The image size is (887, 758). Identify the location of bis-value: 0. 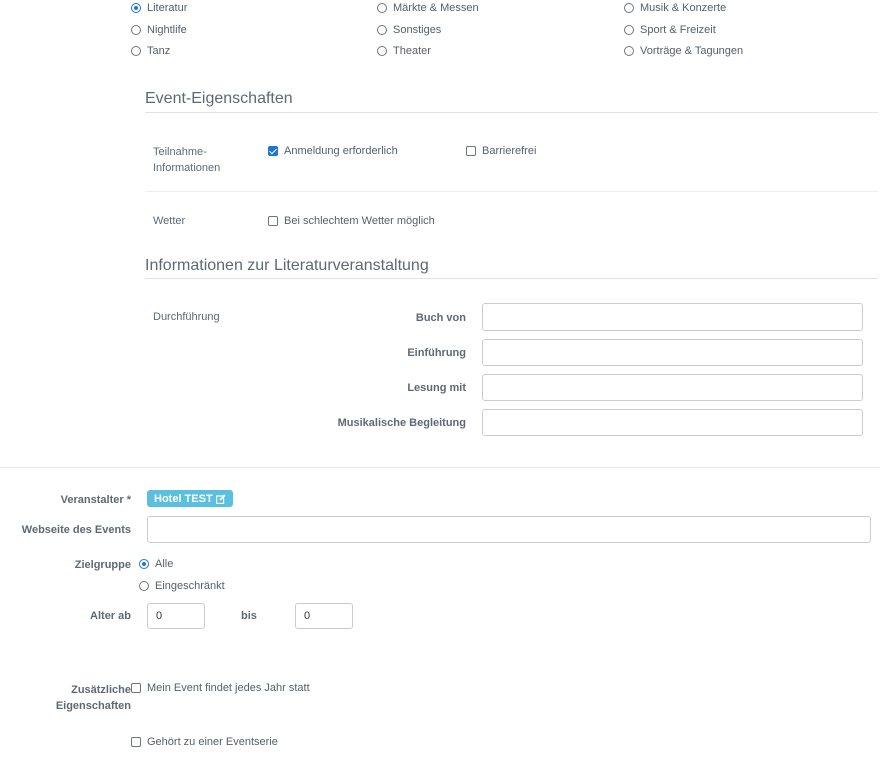
(307, 616).